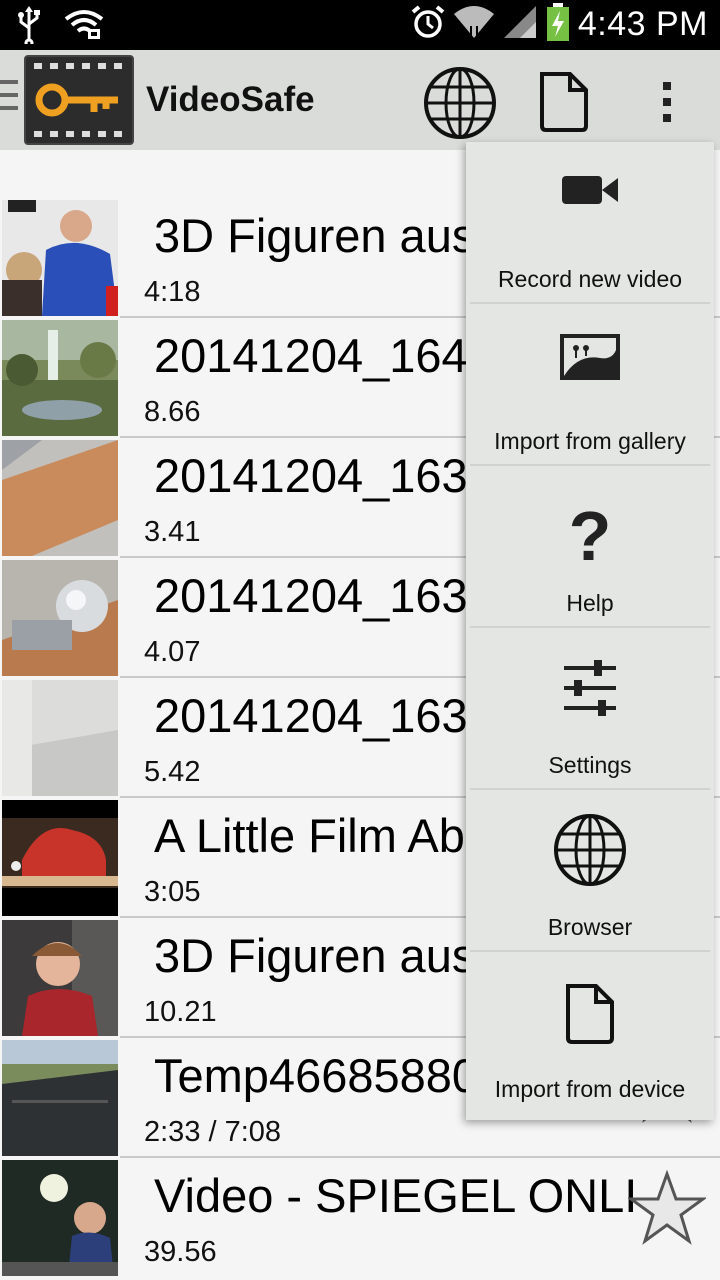  Describe the element at coordinates (172, 412) in the screenshot. I see `video-duration: 8.66` at that location.